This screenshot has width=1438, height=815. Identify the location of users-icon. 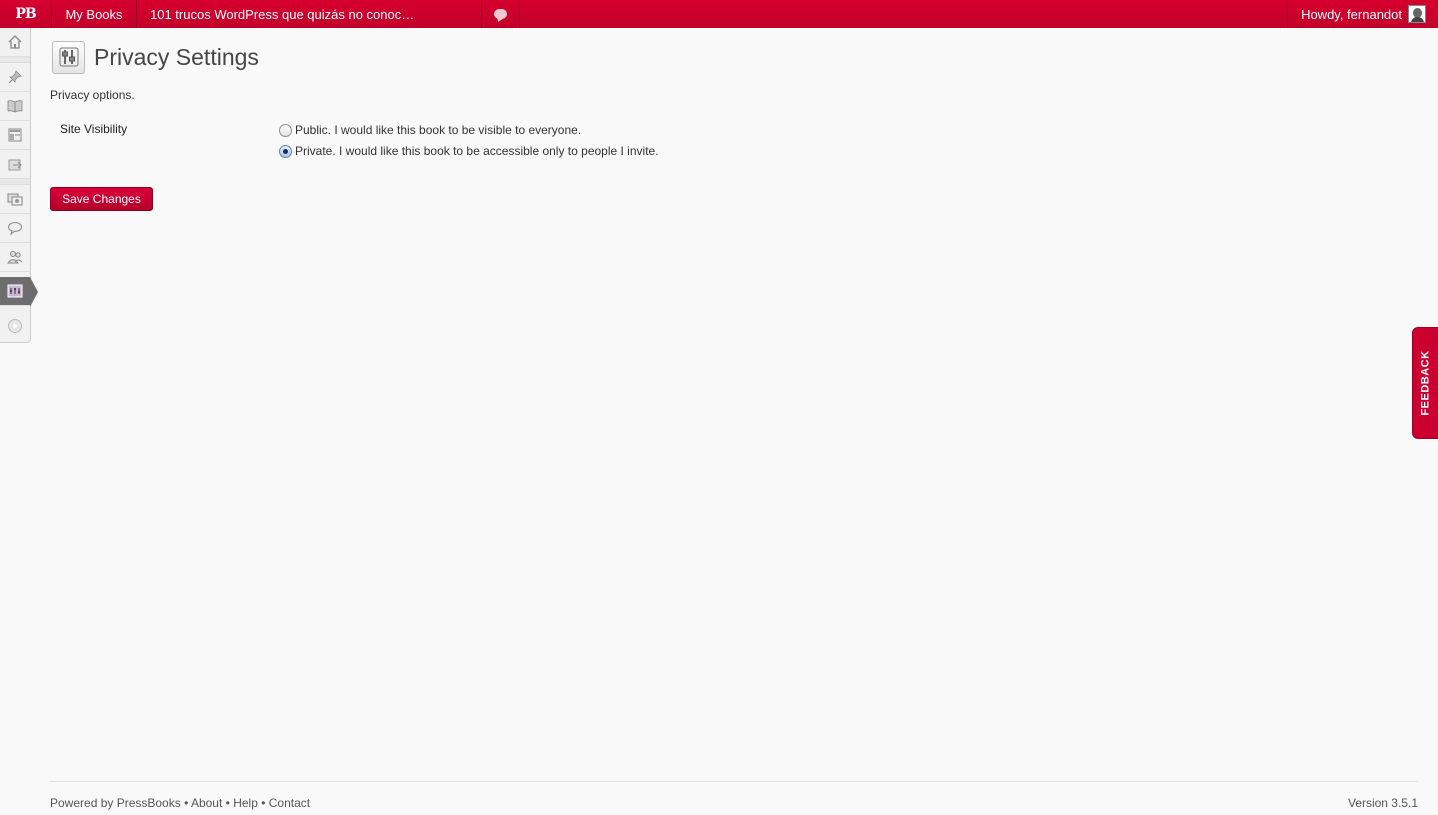
(15, 257).